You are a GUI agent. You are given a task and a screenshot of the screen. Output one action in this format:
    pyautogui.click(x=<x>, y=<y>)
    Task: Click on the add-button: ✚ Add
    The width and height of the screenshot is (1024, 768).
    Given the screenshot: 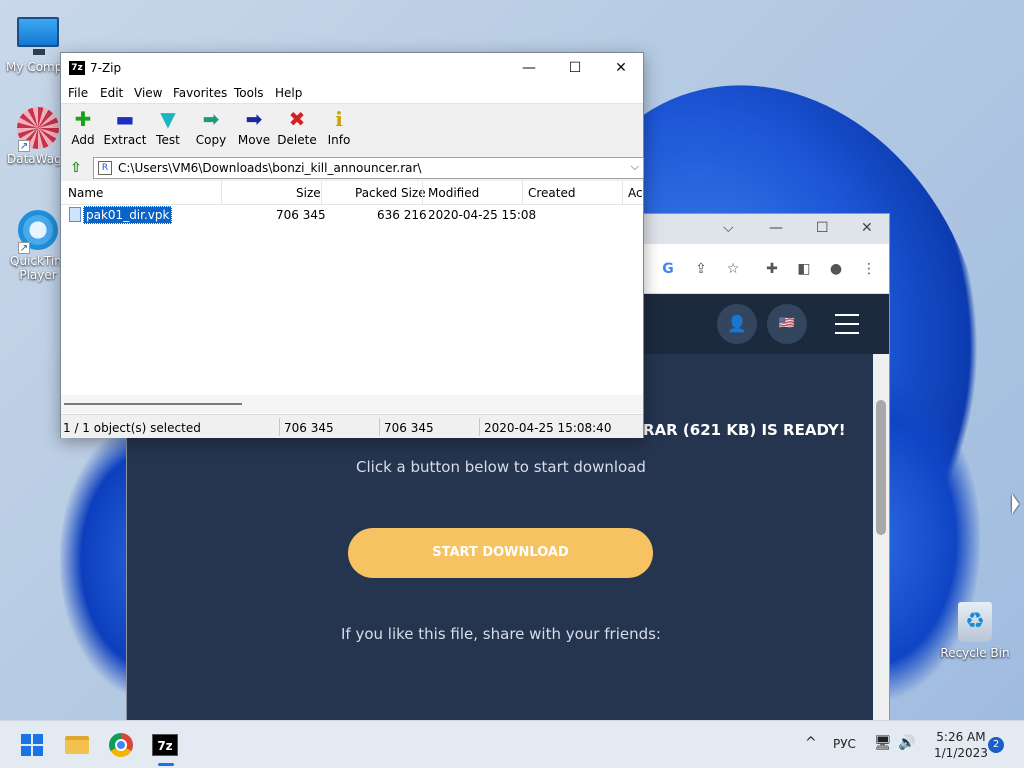 What is the action you would take?
    pyautogui.click(x=83, y=127)
    